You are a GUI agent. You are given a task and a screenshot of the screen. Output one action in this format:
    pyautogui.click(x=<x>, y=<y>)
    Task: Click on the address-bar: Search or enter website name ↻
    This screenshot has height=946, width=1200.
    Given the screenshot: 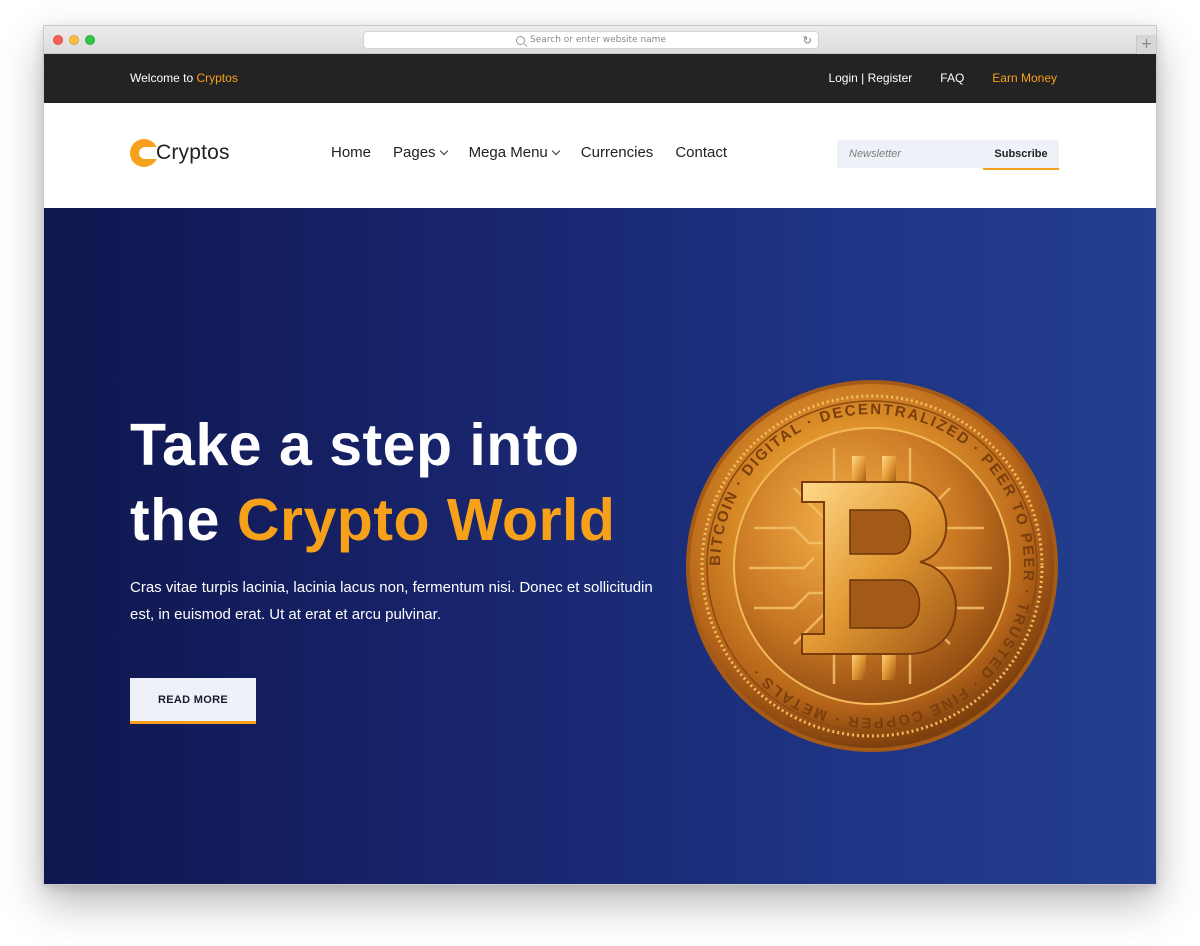 What is the action you would take?
    pyautogui.click(x=591, y=40)
    